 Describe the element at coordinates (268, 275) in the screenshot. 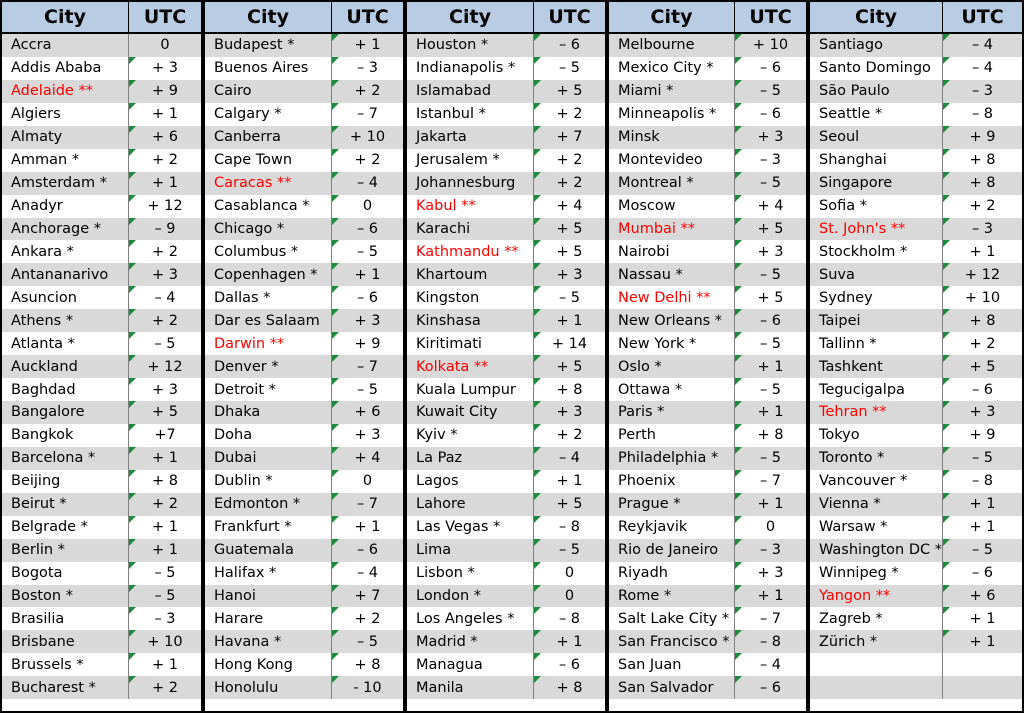

I see `cell-city: Copenhagen *` at that location.